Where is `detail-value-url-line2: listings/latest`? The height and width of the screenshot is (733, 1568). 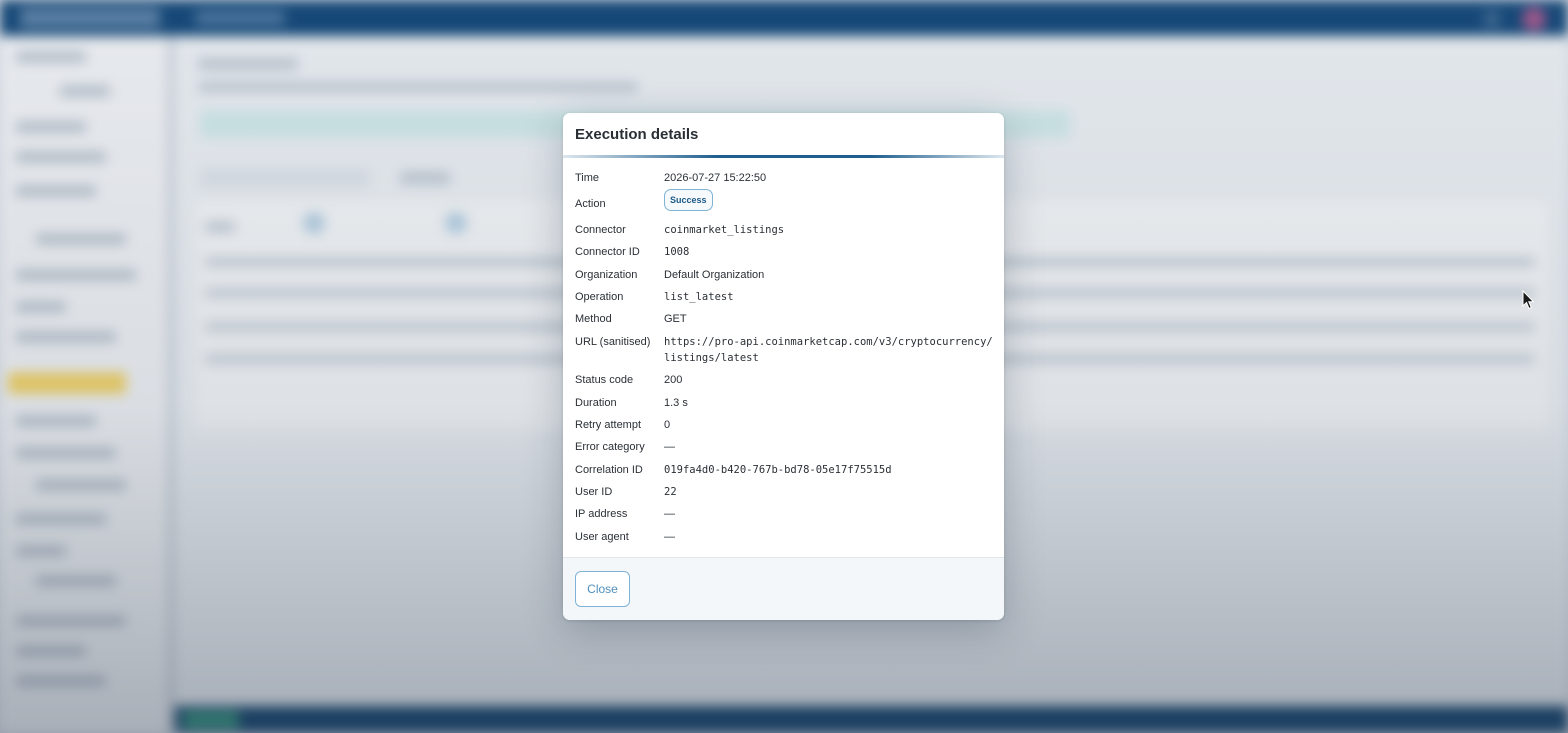 detail-value-url-line2: listings/latest is located at coordinates (711, 358).